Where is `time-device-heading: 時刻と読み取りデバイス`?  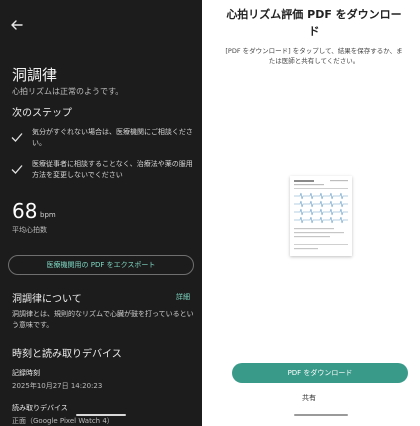
time-device-heading: 時刻と読み取りデバイス is located at coordinates (67, 354).